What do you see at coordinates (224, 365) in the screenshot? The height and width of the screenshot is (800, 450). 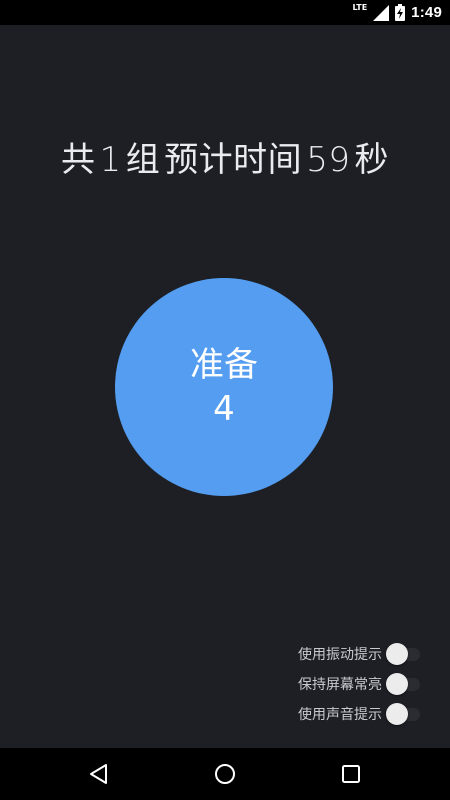 I see `phase-label: 准备` at bounding box center [224, 365].